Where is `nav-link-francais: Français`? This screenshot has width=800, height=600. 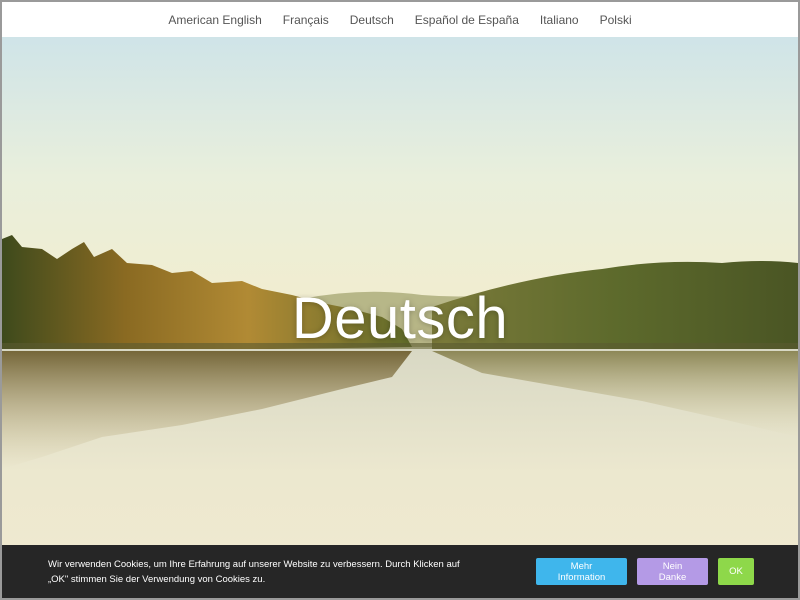
nav-link-francais: Français is located at coordinates (306, 20).